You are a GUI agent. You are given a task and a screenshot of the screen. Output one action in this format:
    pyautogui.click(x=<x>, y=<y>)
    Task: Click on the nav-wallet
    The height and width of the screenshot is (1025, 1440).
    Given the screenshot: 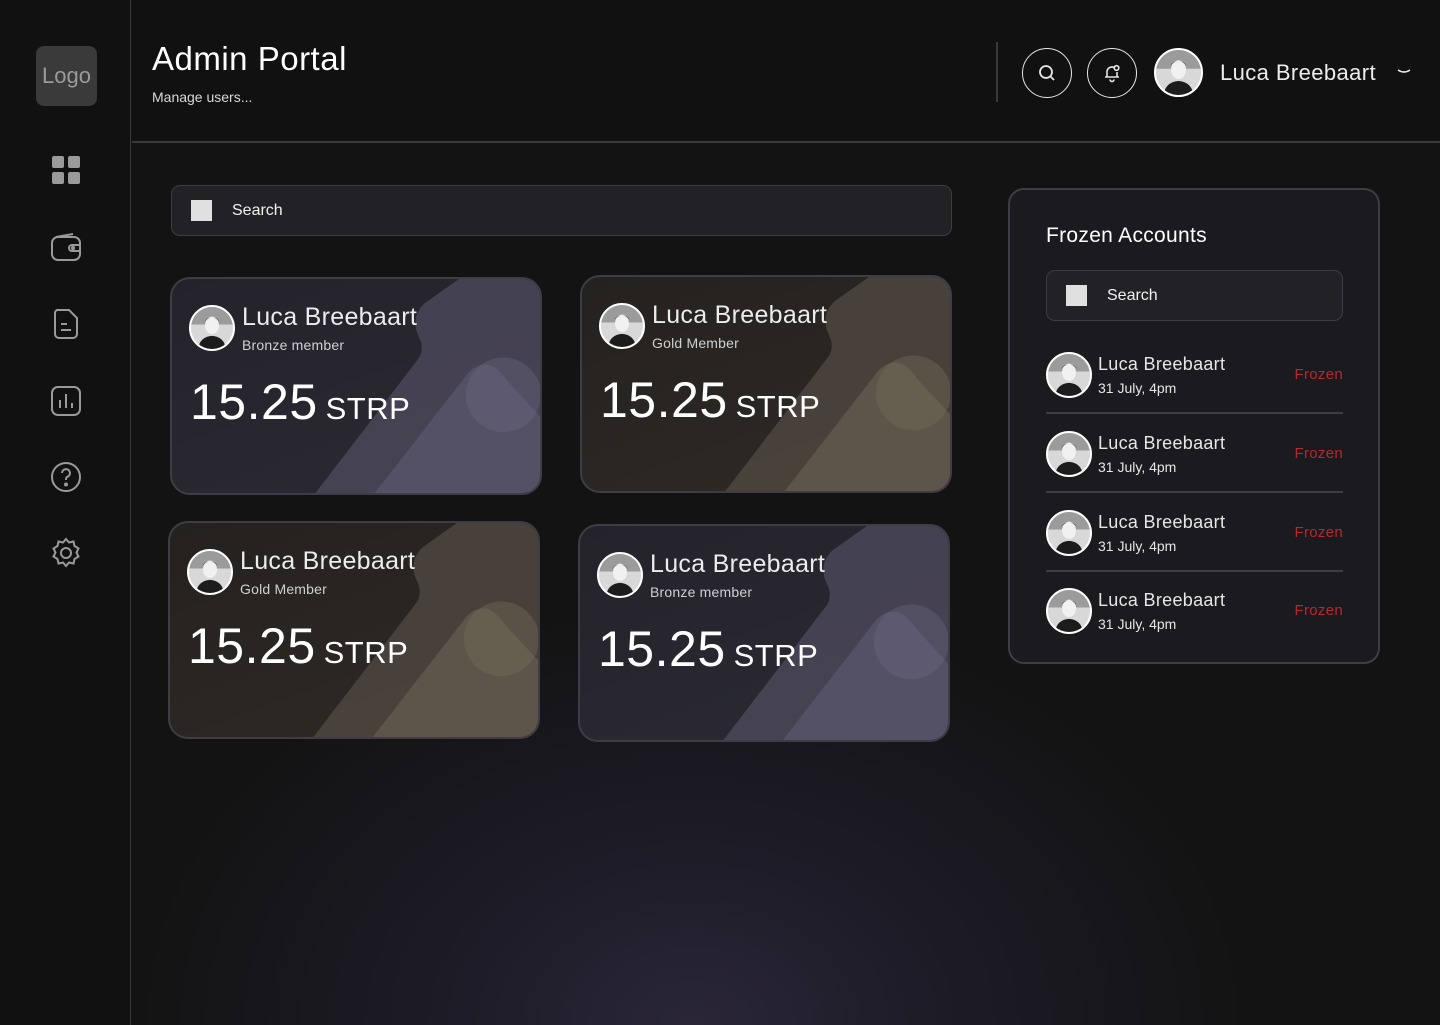 What is the action you would take?
    pyautogui.click(x=66, y=248)
    